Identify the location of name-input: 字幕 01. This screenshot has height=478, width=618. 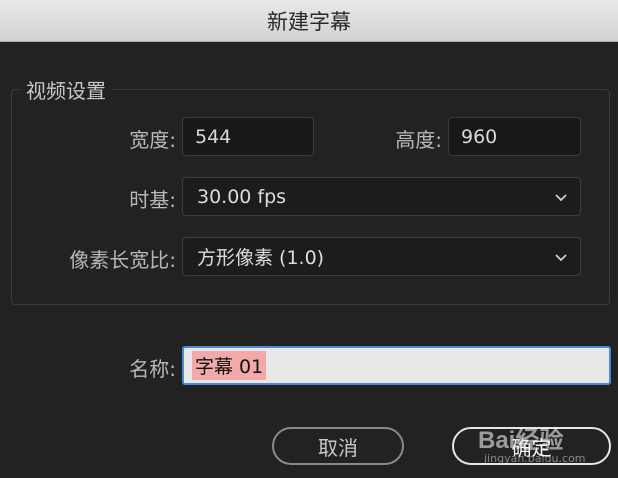
(396, 365).